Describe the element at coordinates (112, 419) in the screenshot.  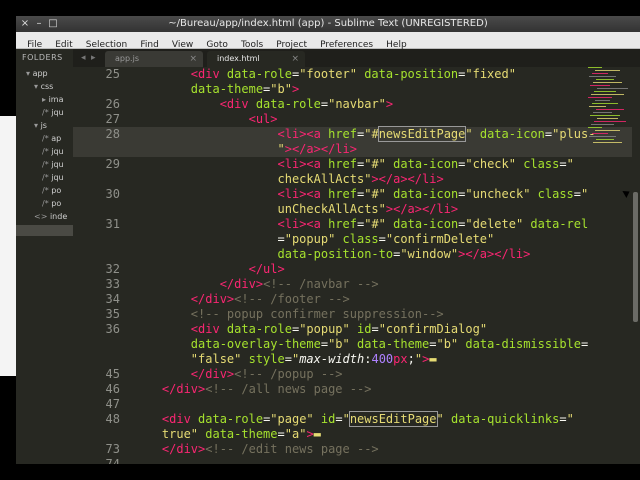
I see `line-number: 48` at that location.